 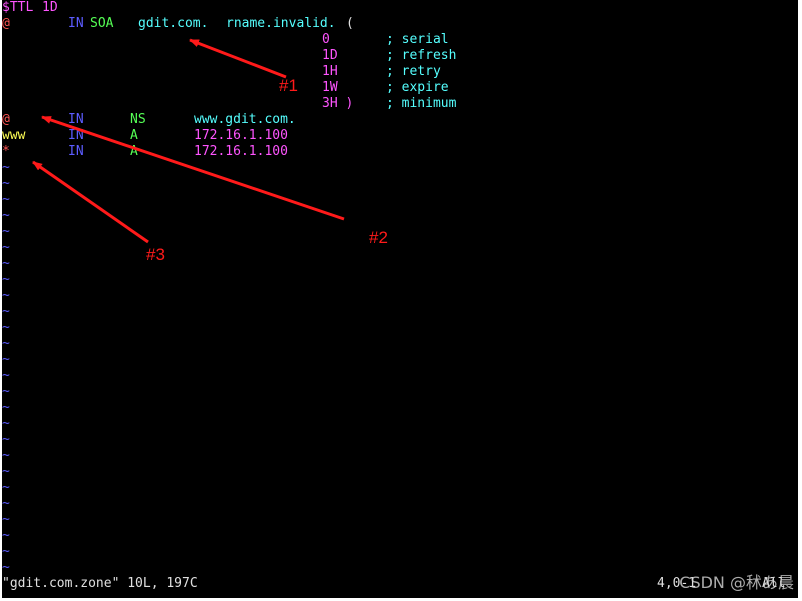 I want to click on annotation-overlay, so click(x=188, y=141).